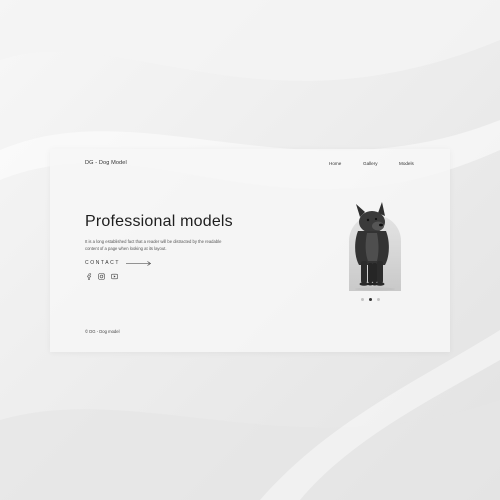 This screenshot has height=500, width=500. Describe the element at coordinates (335, 163) in the screenshot. I see `nav-home: Home` at that location.